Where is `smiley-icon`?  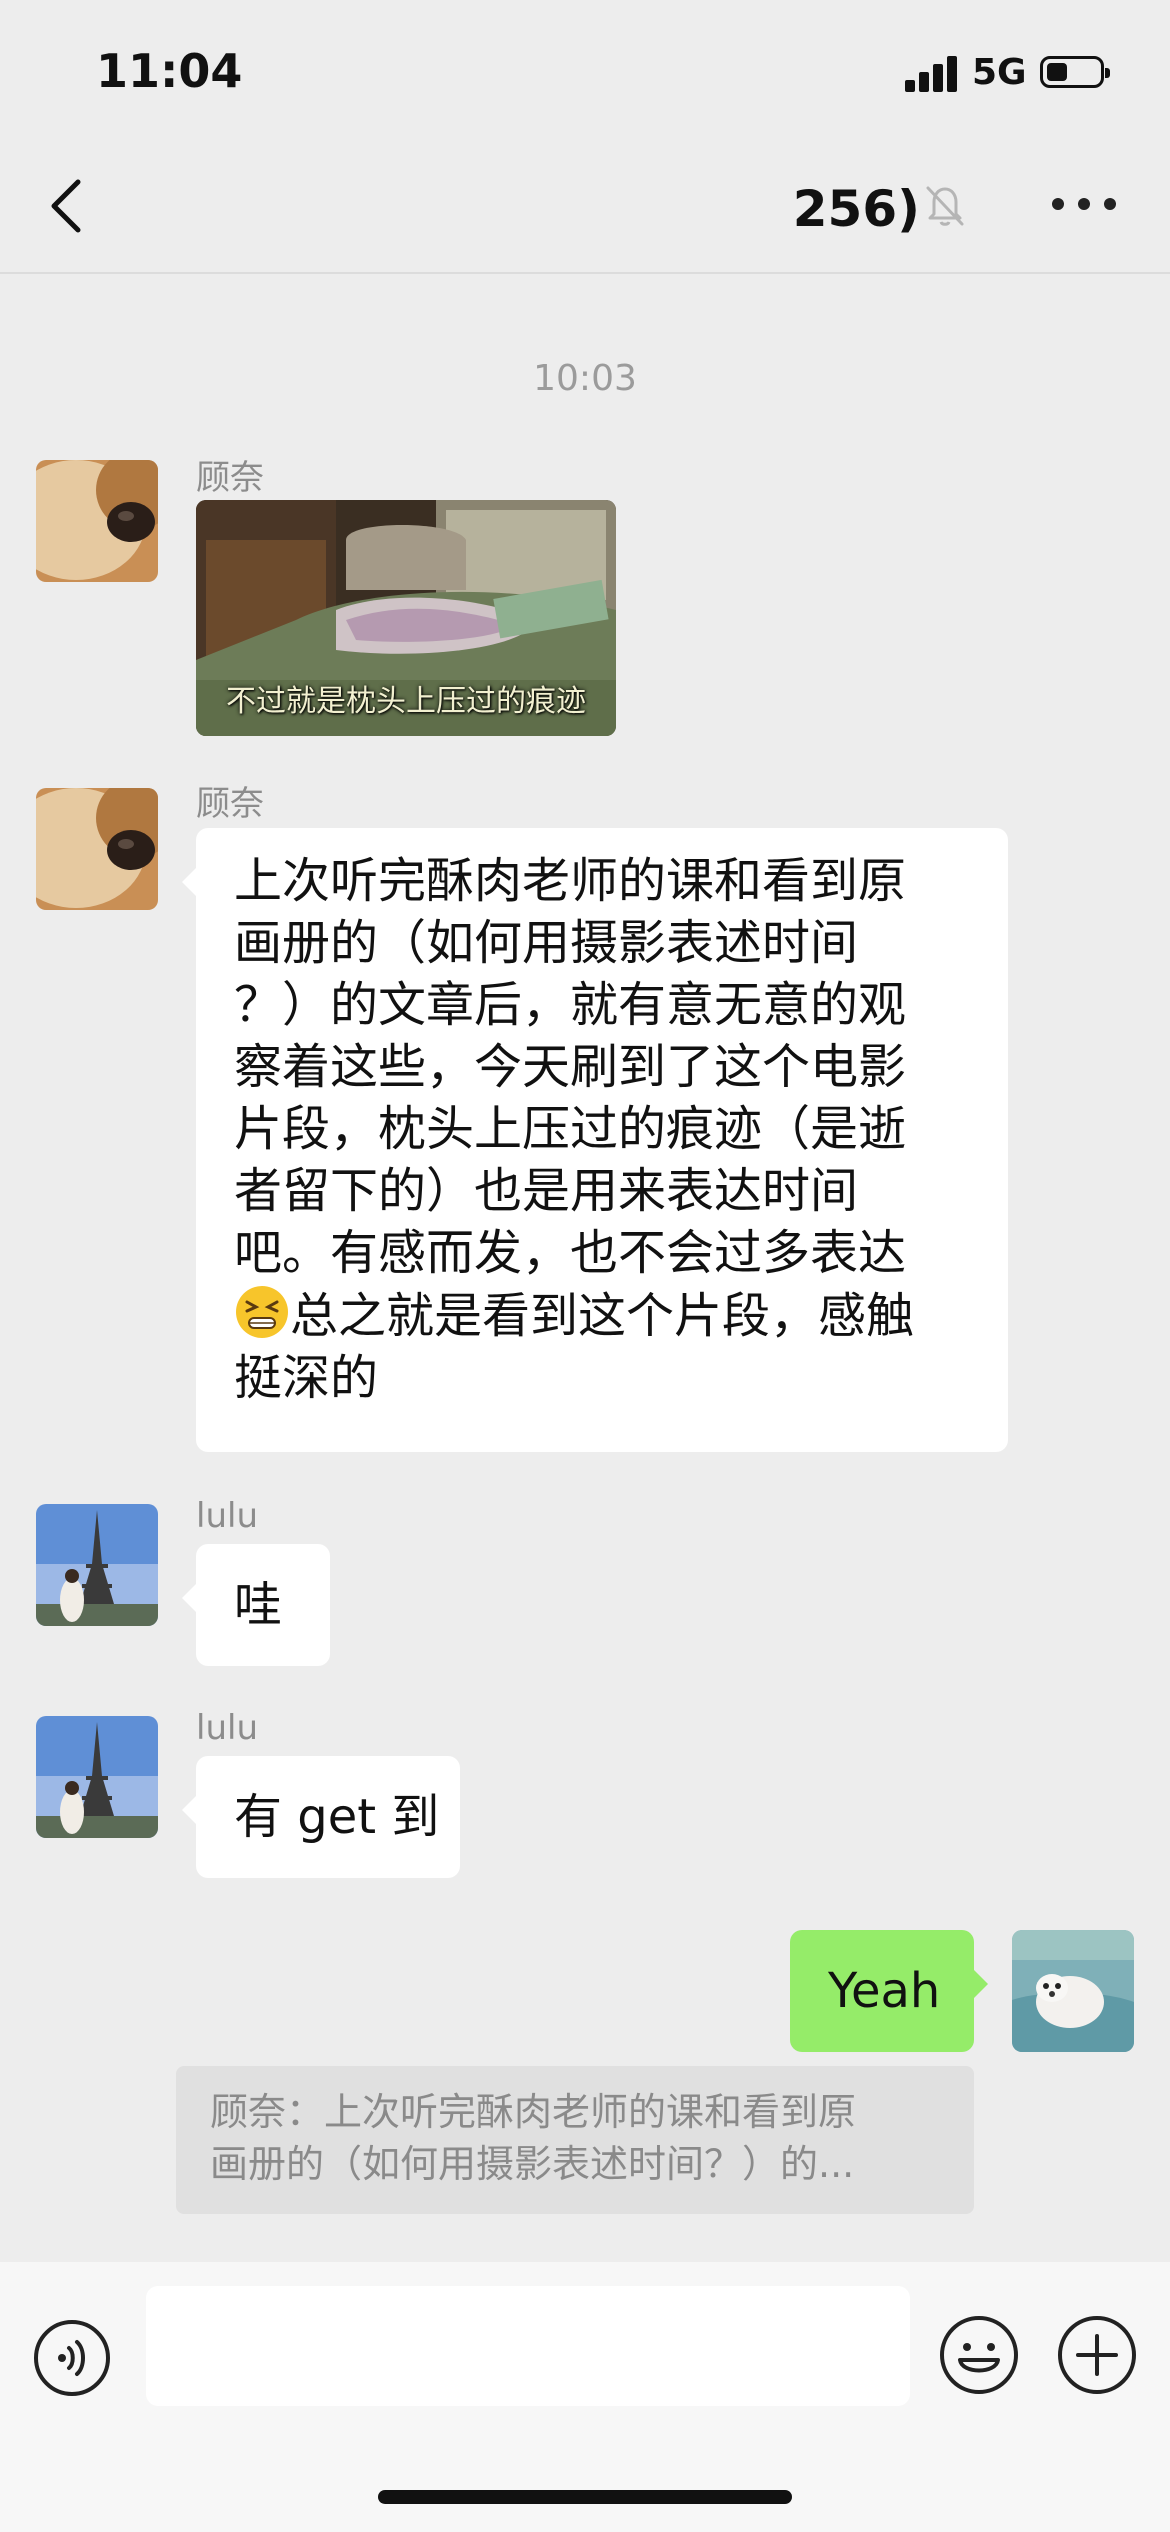
smiley-icon is located at coordinates (979, 2355).